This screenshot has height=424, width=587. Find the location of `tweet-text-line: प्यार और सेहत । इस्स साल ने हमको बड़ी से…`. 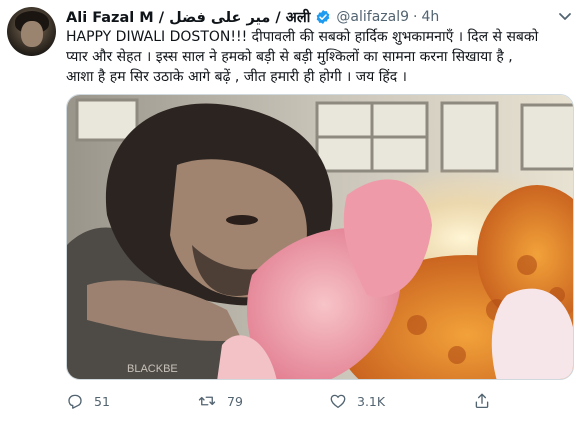

tweet-text-line: प्यार और सेहत । इस्स साल ने हमको बड़ी से… is located at coordinates (289, 57).